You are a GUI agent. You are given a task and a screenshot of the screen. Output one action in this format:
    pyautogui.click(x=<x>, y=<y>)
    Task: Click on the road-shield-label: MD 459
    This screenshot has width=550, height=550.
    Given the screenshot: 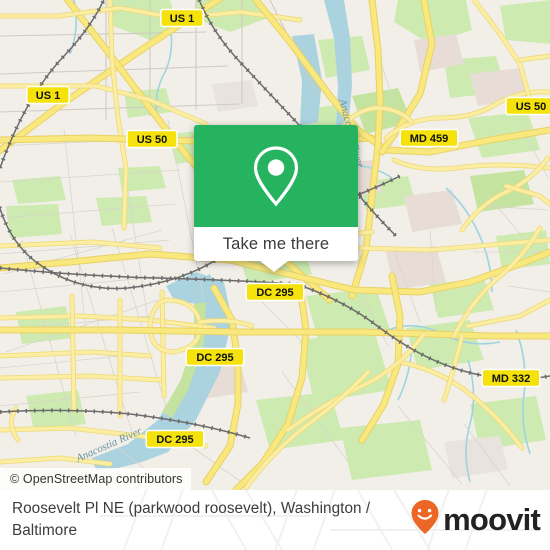 What is the action you would take?
    pyautogui.click(x=429, y=139)
    